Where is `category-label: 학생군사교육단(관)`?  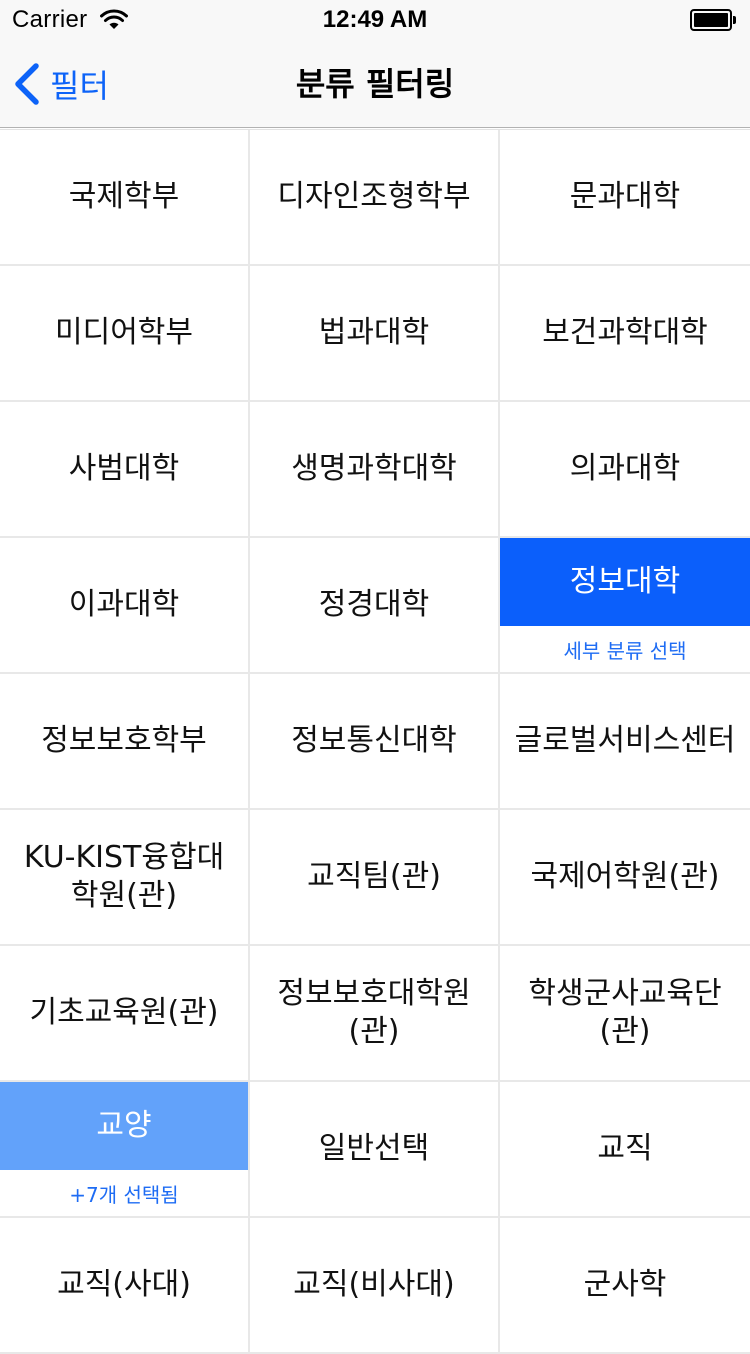
category-label: 학생군사교육단(관) is located at coordinates (625, 1012).